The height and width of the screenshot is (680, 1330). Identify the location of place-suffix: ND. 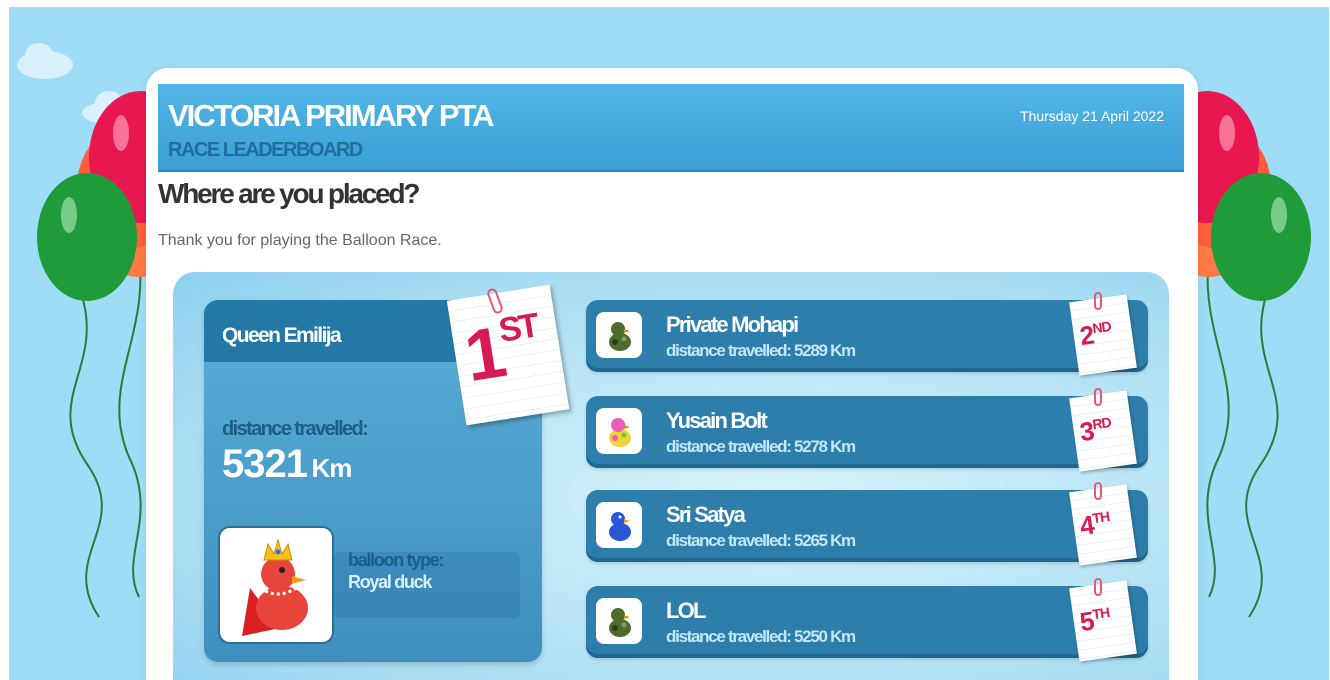
(1101, 327).